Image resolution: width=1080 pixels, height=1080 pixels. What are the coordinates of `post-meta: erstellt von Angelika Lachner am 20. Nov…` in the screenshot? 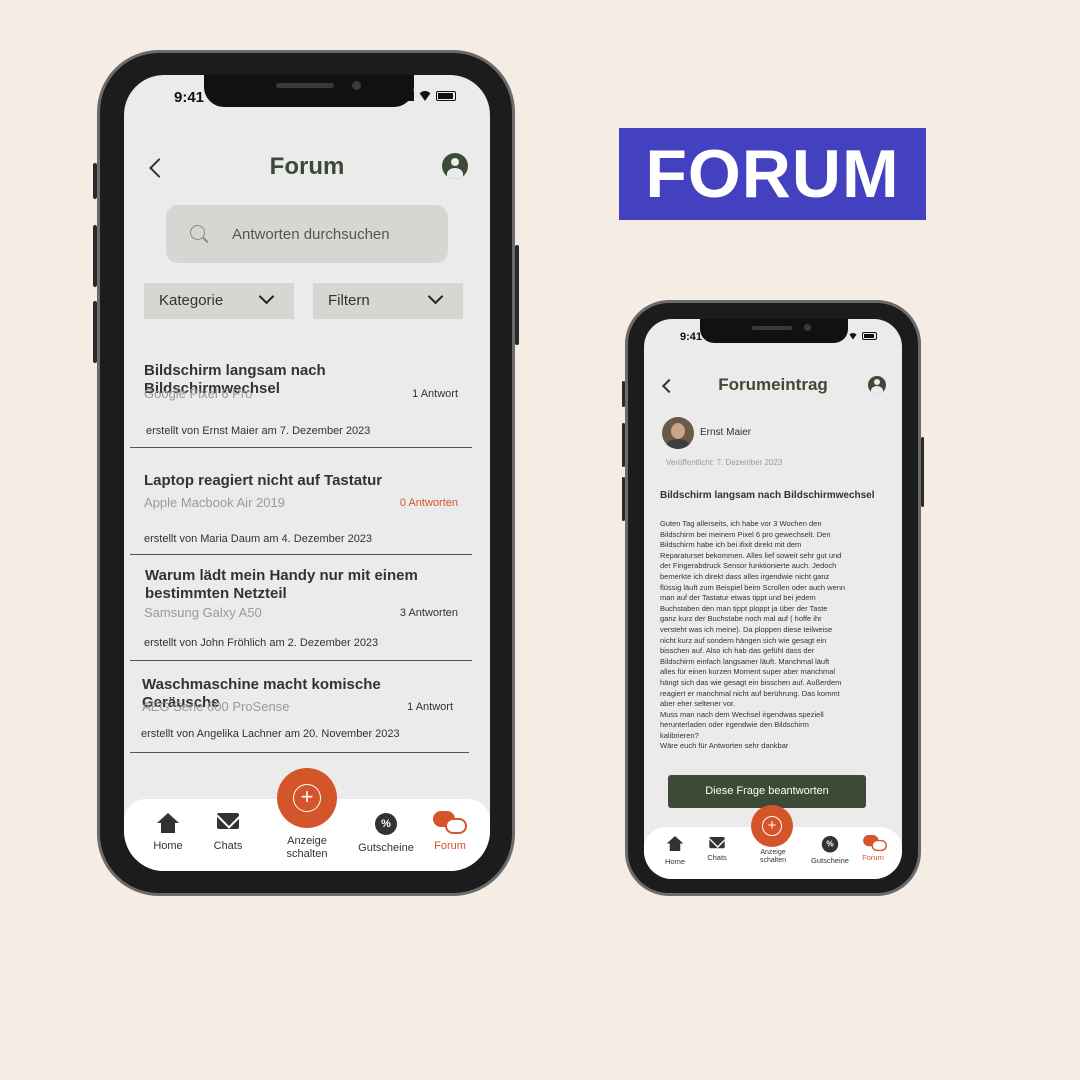 It's located at (270, 734).